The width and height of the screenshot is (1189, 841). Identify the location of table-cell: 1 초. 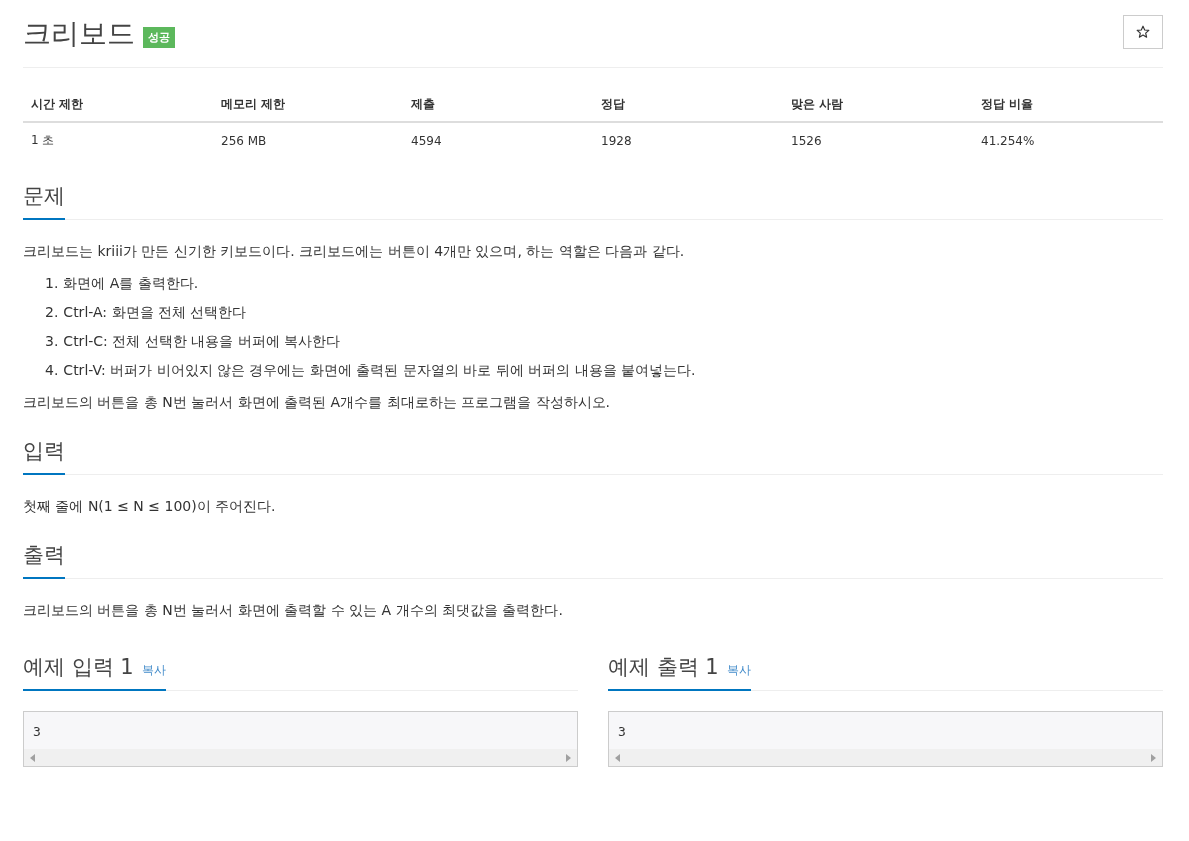
(118, 140).